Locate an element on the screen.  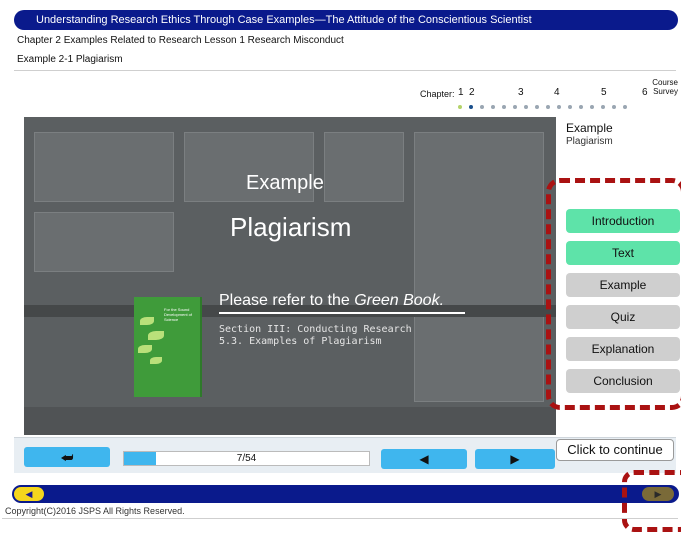
example-breadcrumb: Example 2-1 Plagiarism is located at coordinates (70, 59).